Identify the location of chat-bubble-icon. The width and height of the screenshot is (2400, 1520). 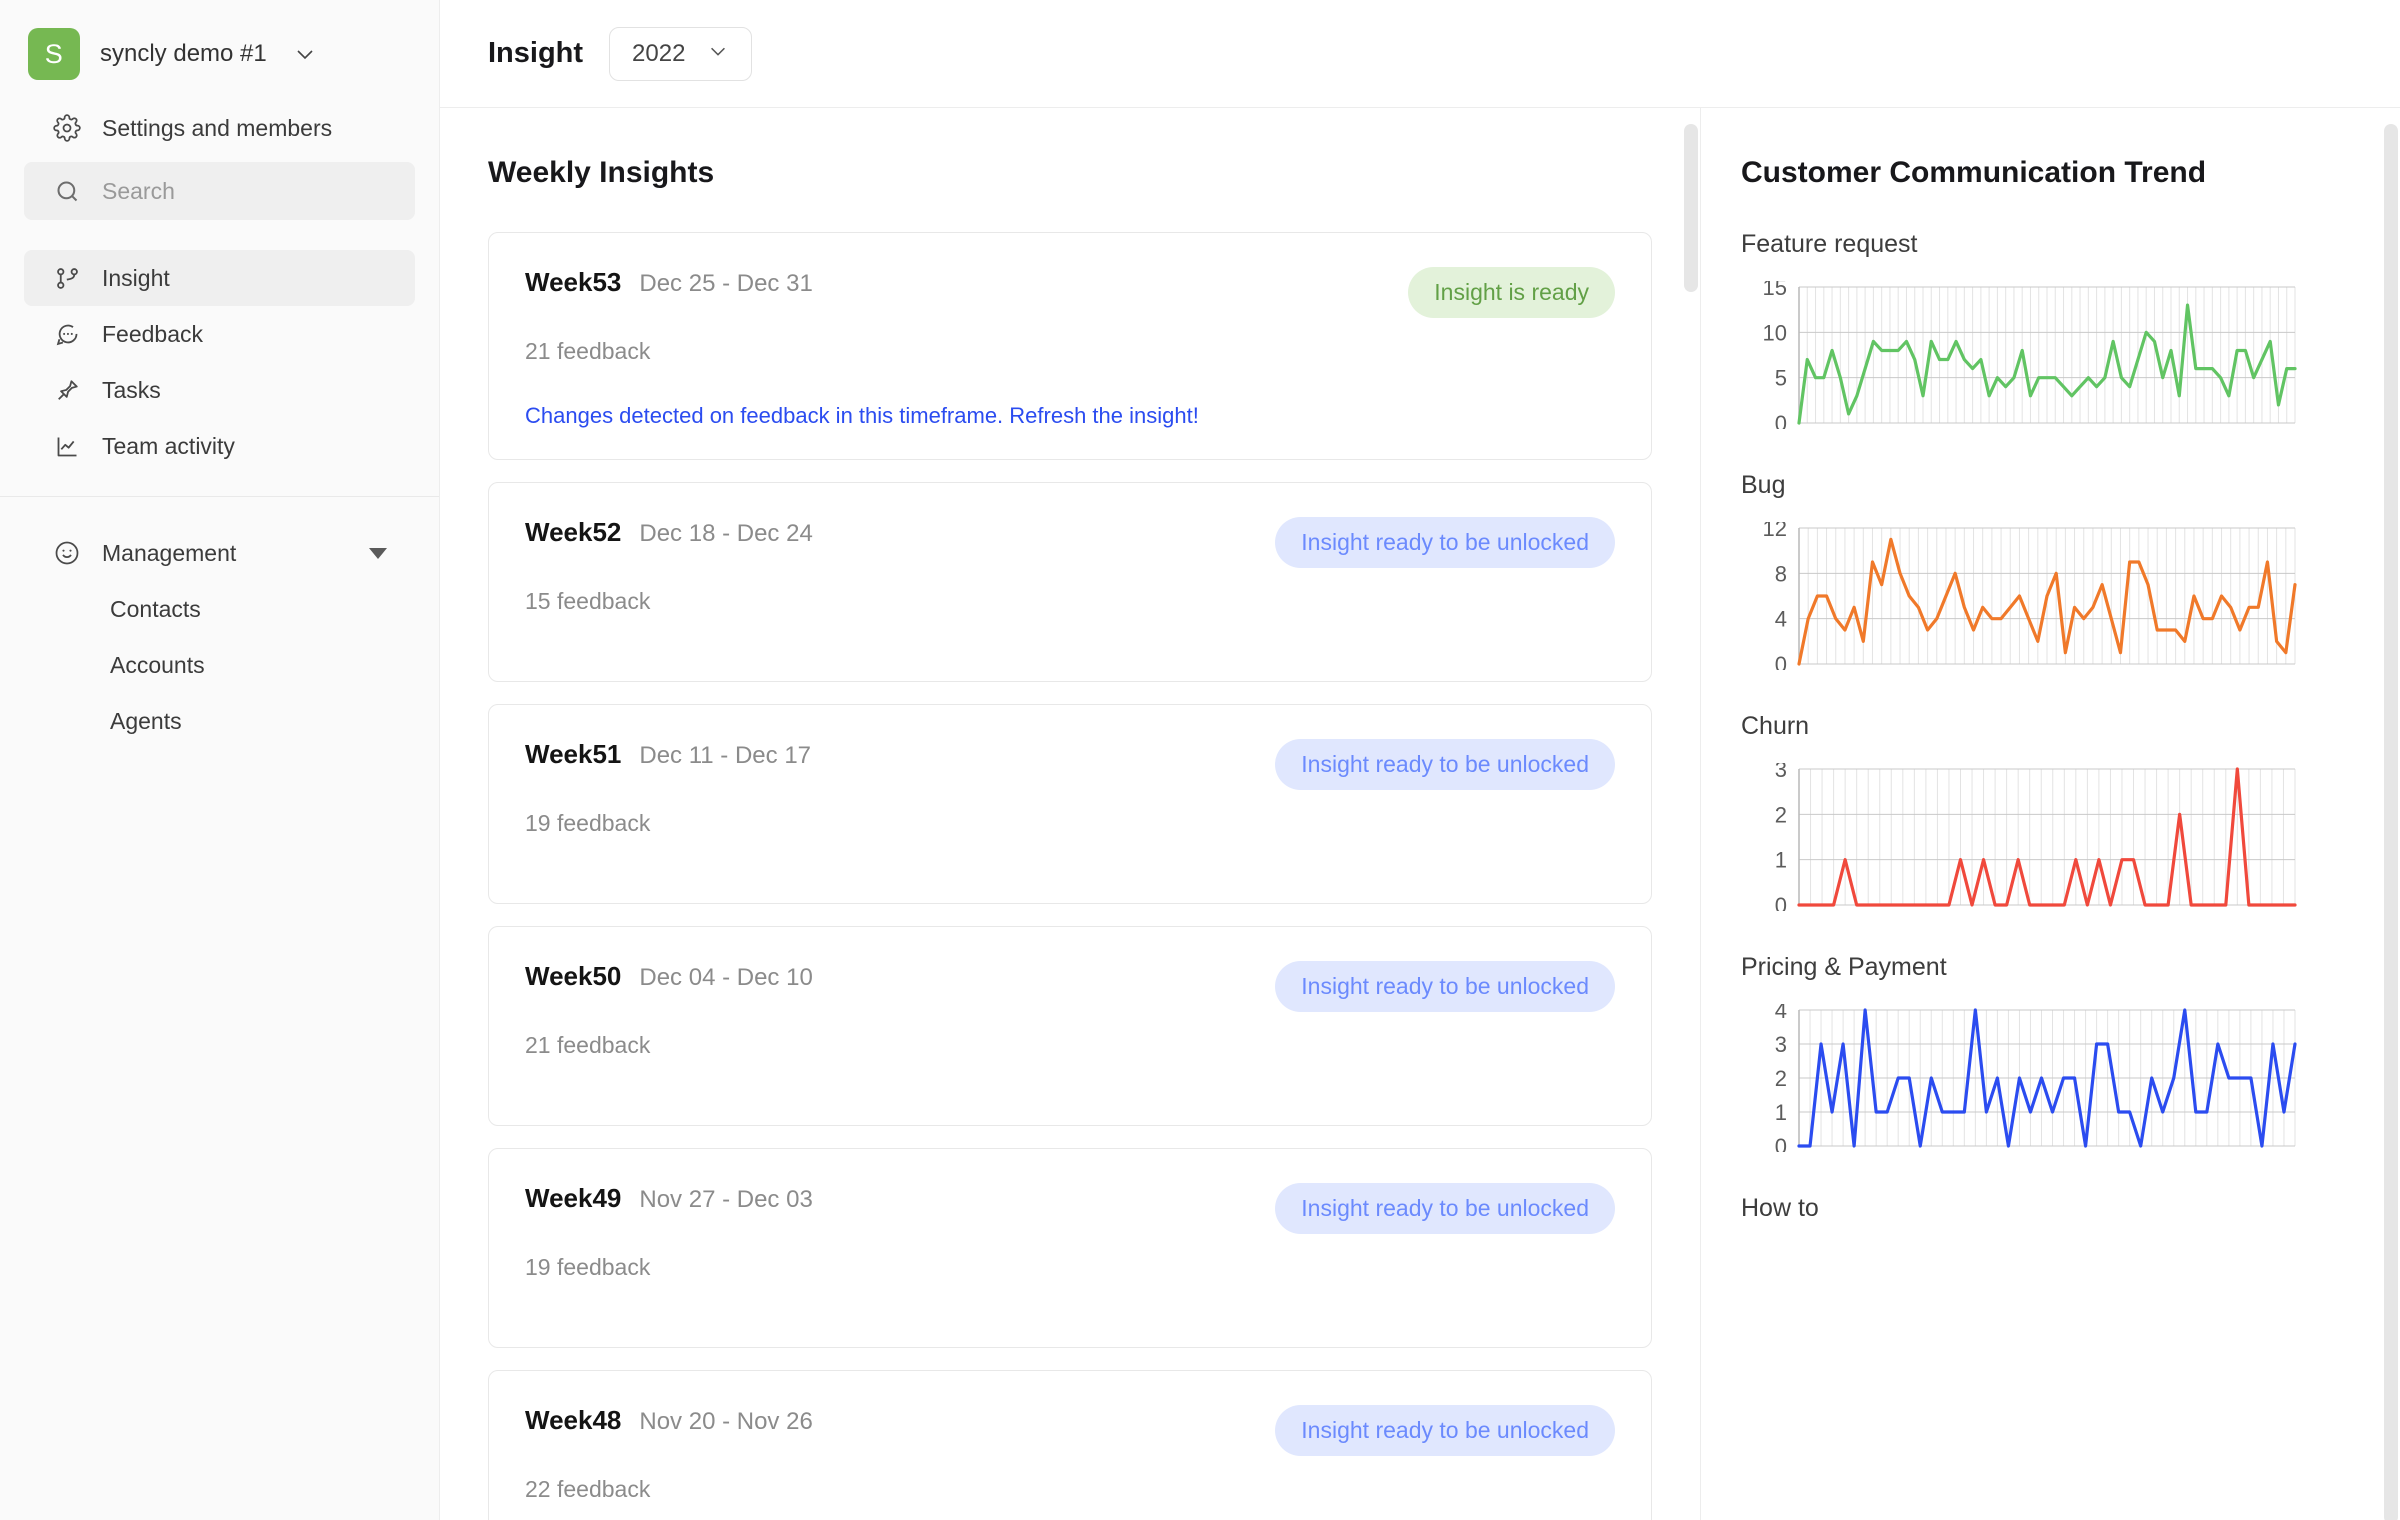
(67, 334).